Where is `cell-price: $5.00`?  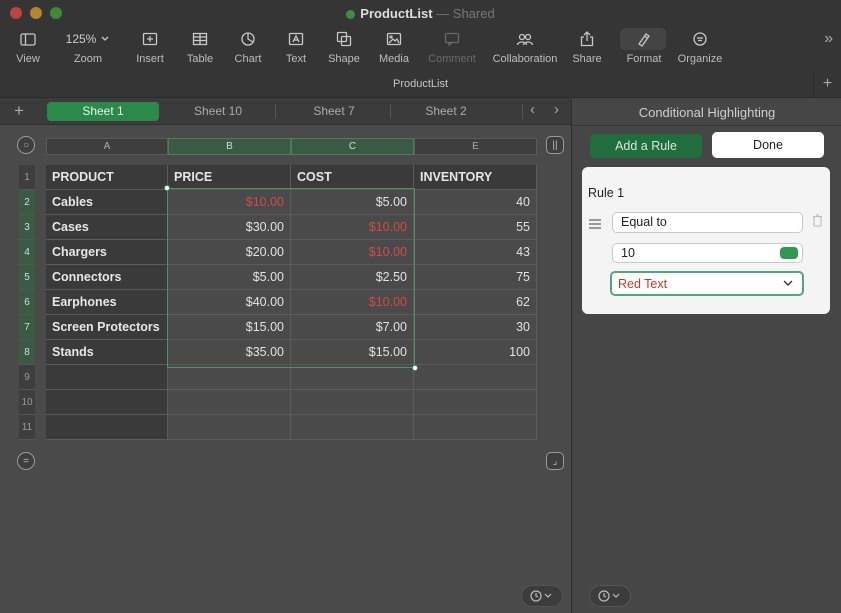 cell-price: $5.00 is located at coordinates (229, 277).